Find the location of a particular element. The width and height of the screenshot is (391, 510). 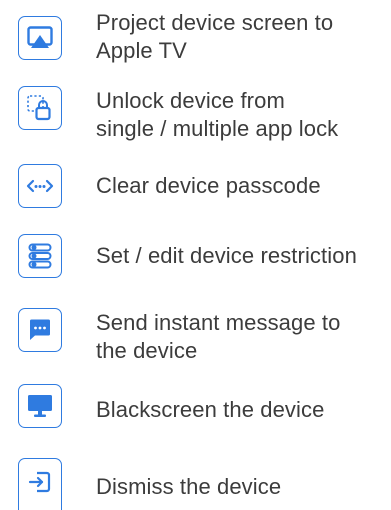

action-label-line-1: Set / edit device restriction is located at coordinates (226, 255).